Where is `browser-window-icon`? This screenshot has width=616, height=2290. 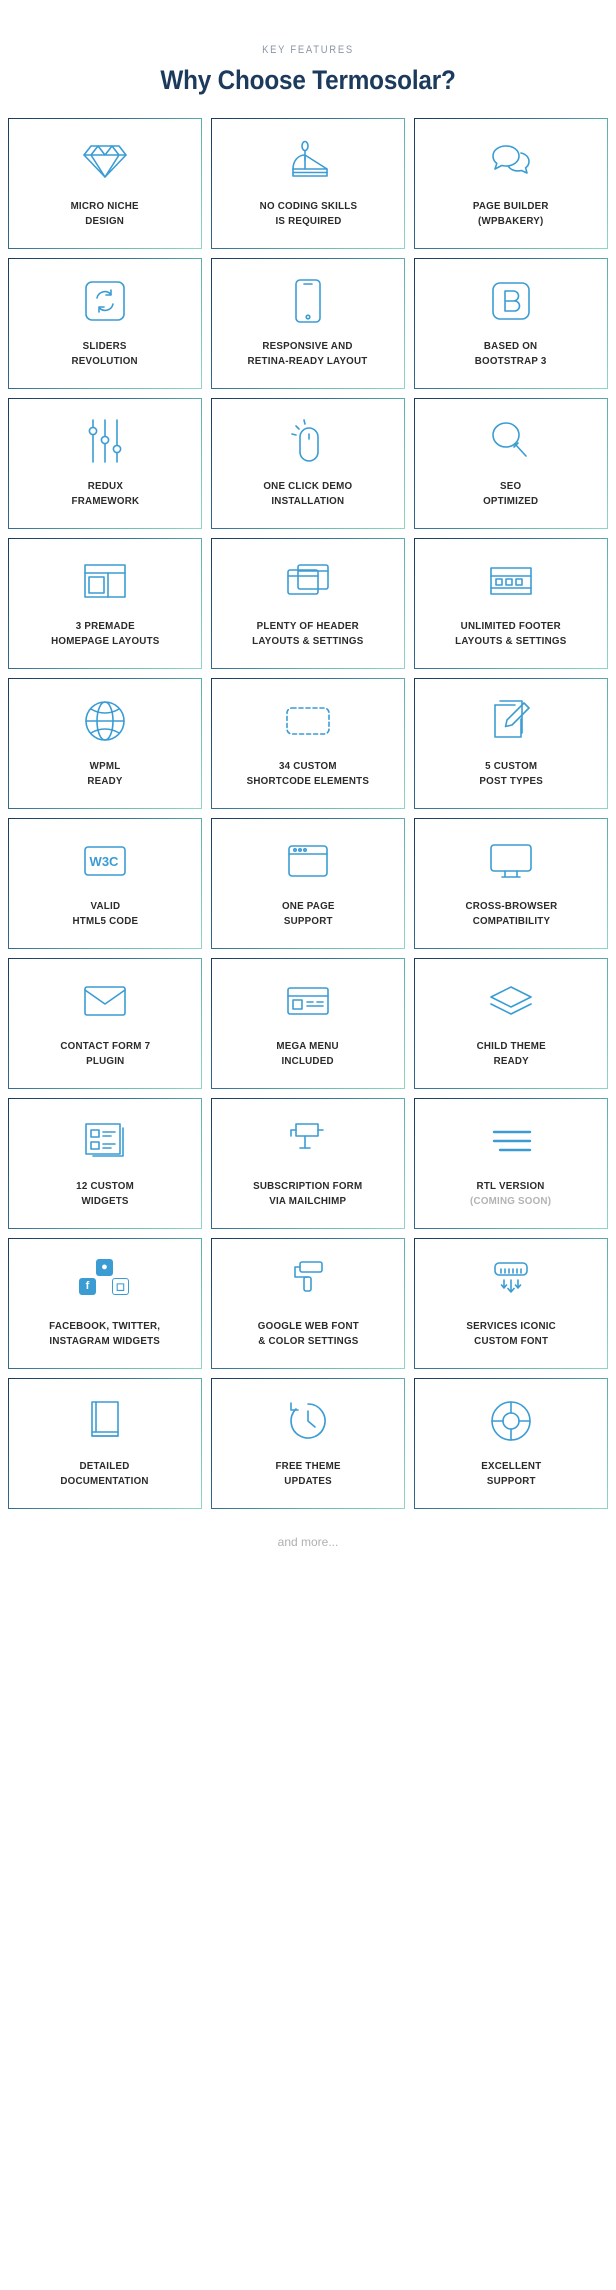 browser-window-icon is located at coordinates (308, 861).